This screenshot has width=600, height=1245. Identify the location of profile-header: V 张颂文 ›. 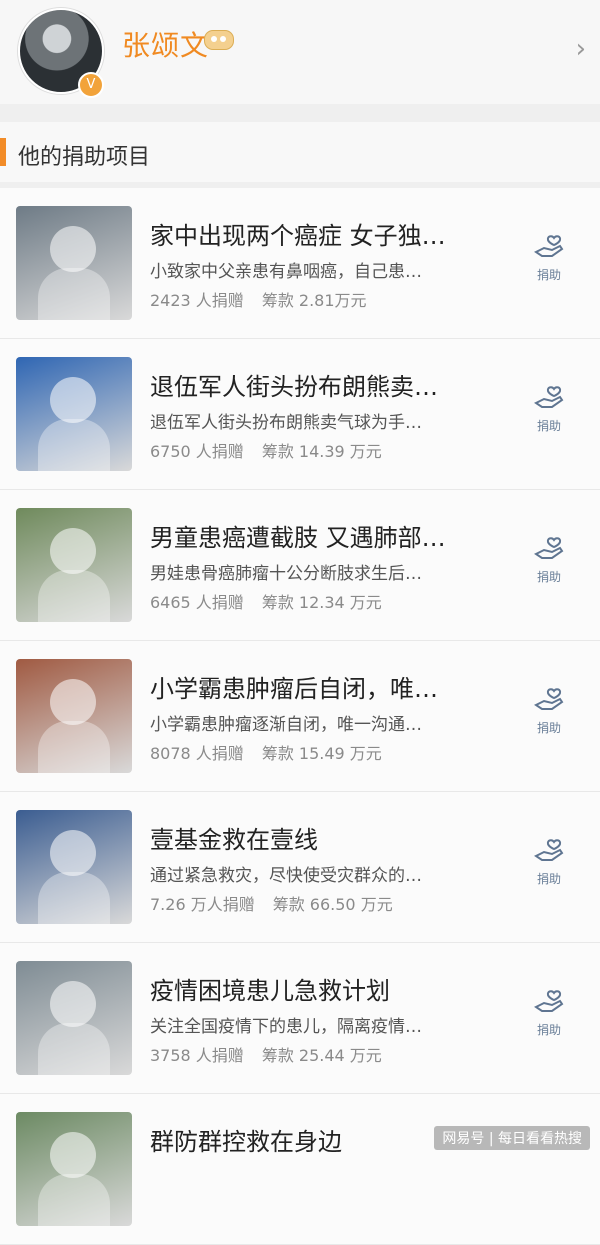
(300, 52).